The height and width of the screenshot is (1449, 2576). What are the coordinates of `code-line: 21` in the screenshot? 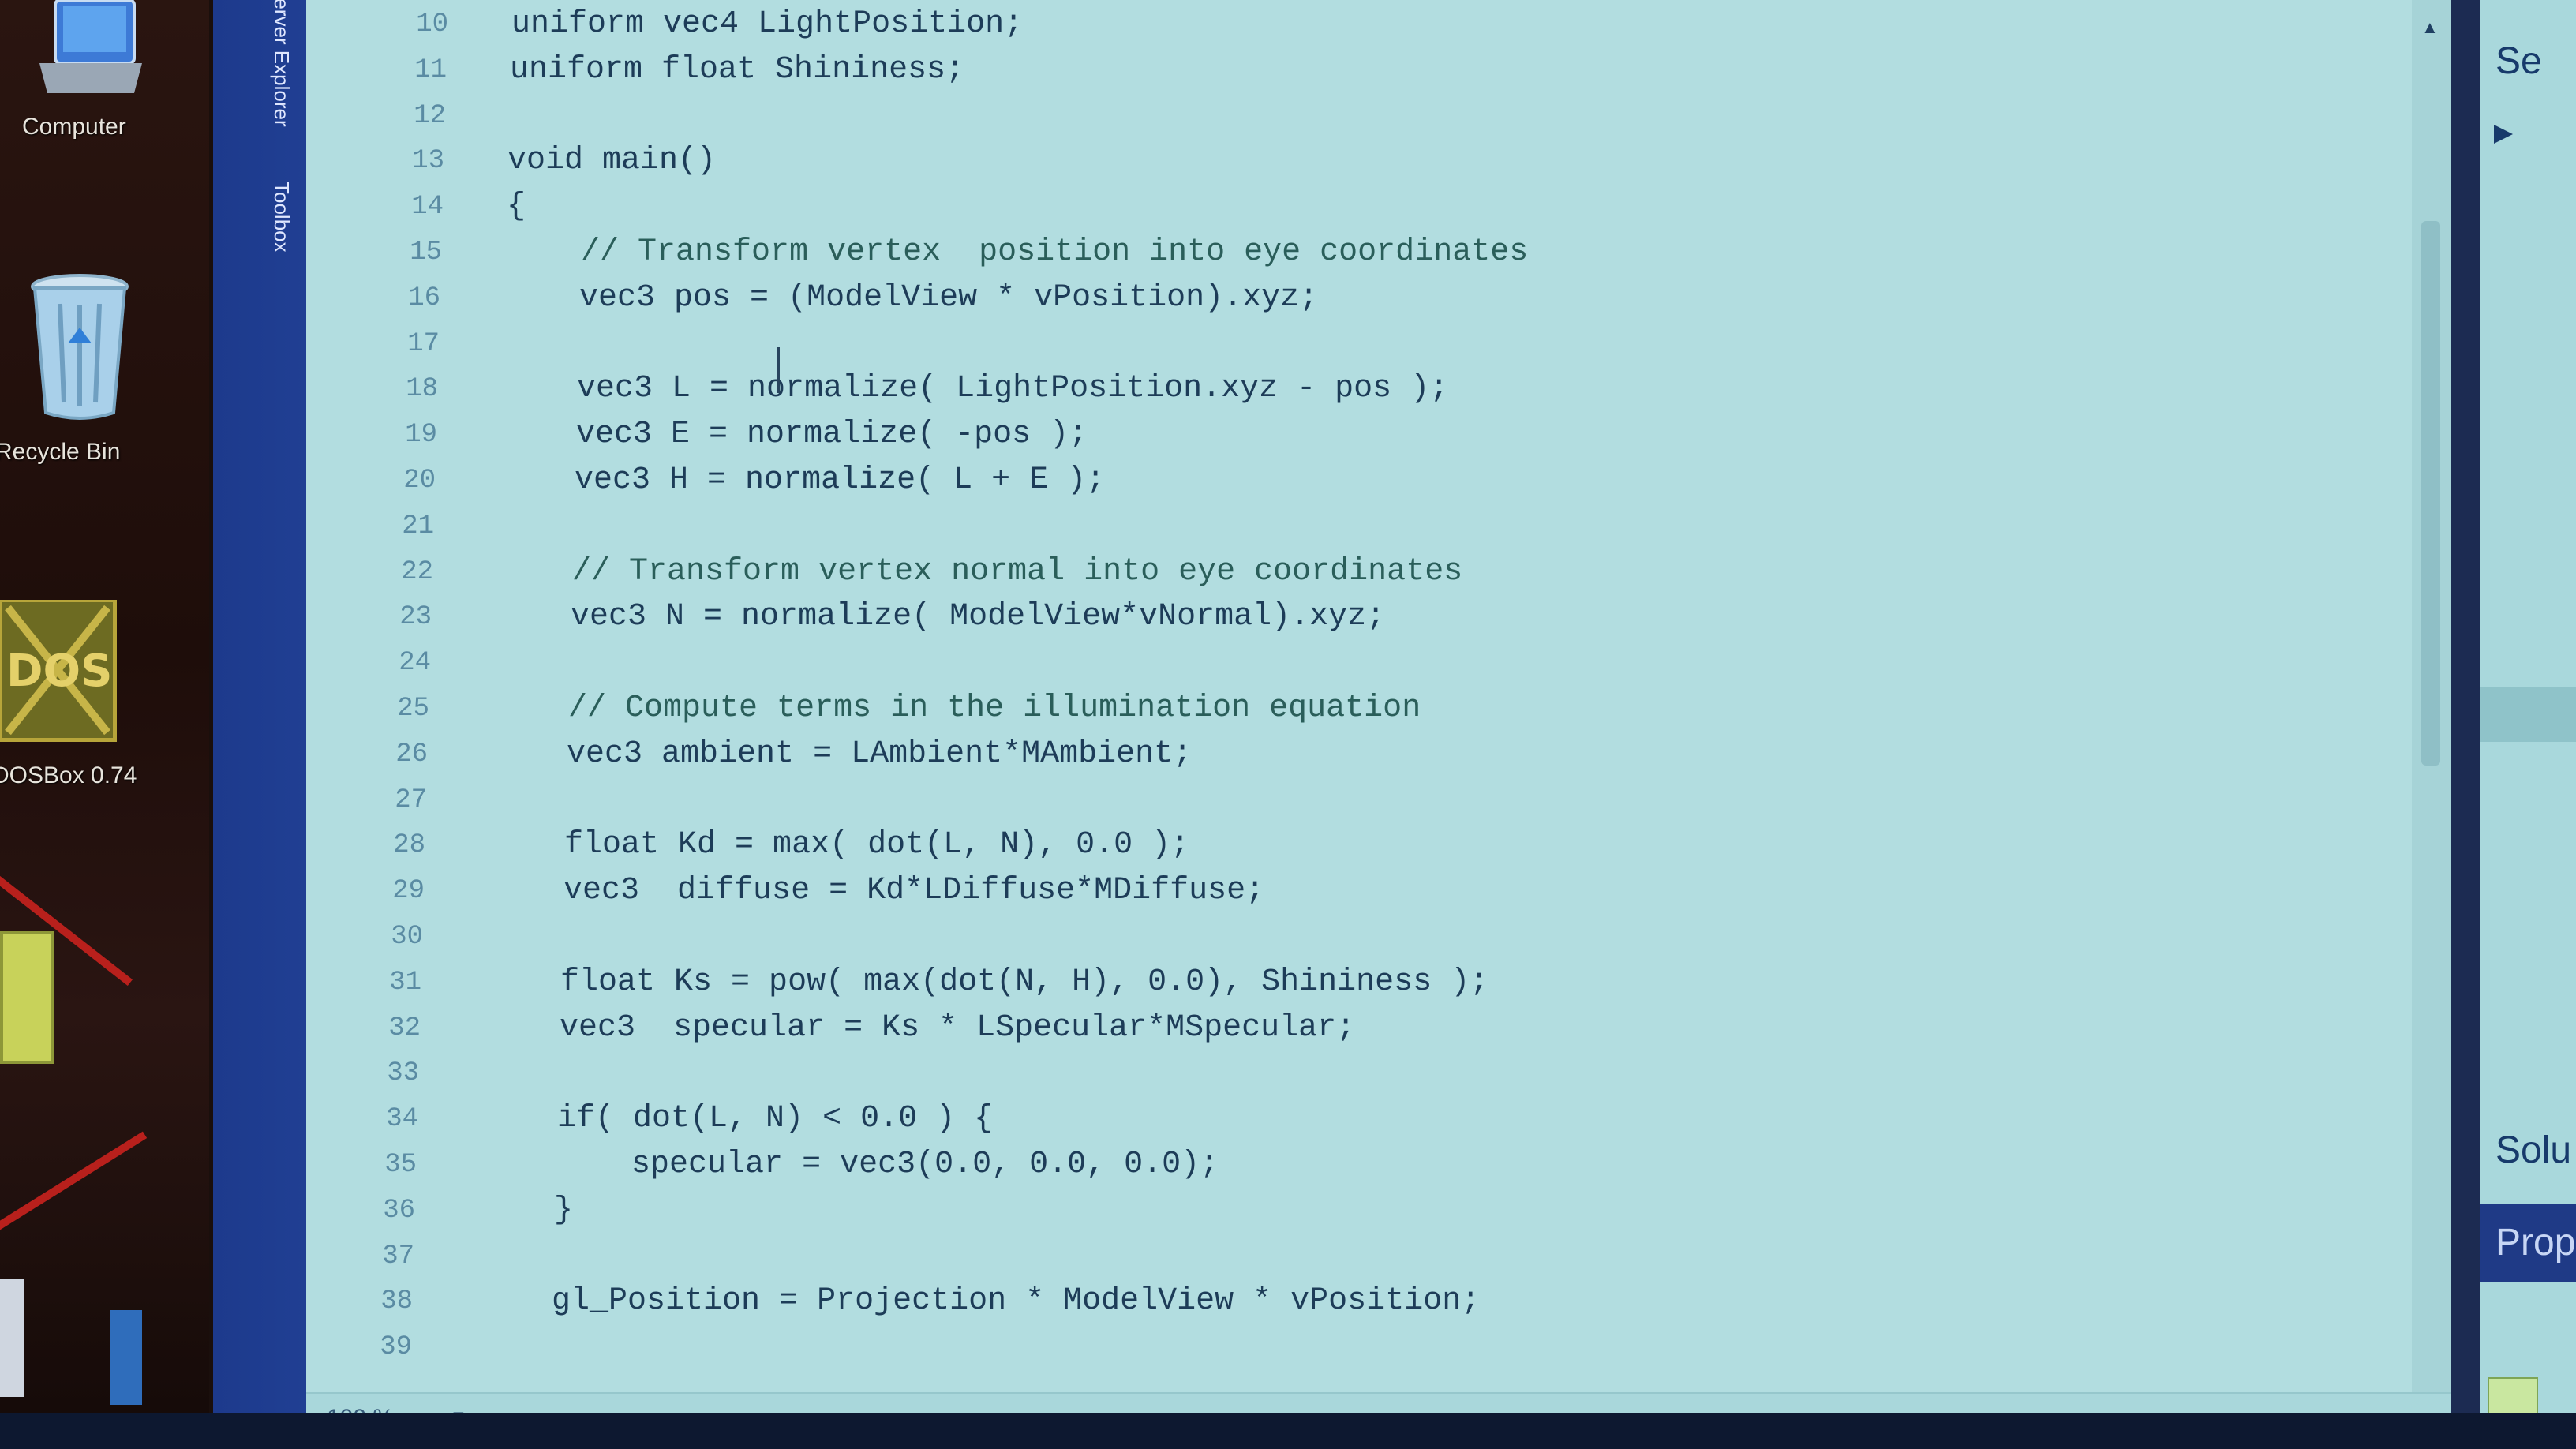 It's located at (1332, 527).